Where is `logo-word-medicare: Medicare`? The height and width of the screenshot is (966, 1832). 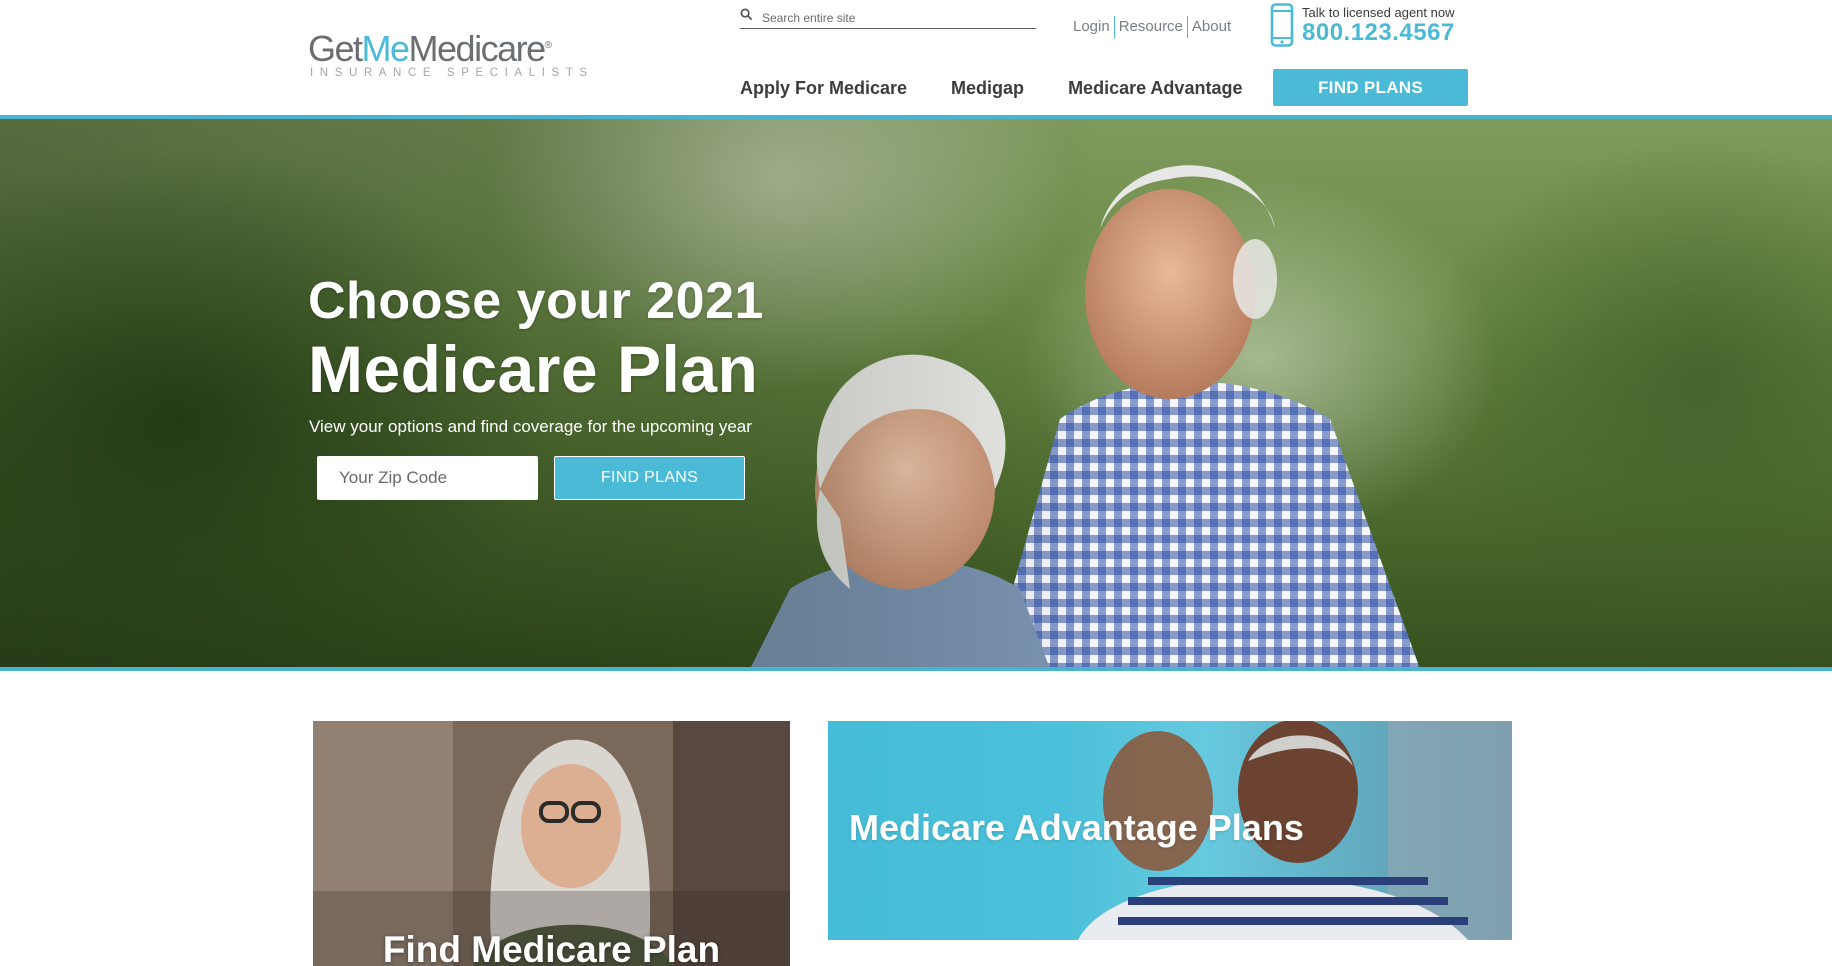
logo-word-medicare: Medicare is located at coordinates (477, 48).